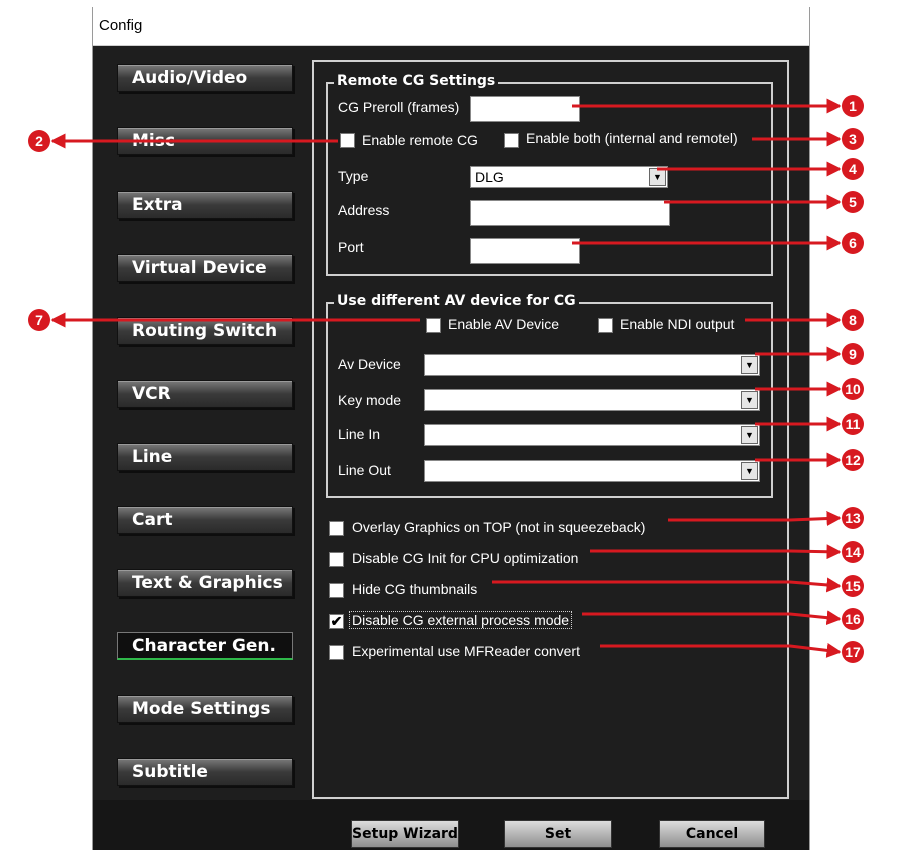 This screenshot has height=850, width=899. I want to click on callout-10: 10, so click(853, 389).